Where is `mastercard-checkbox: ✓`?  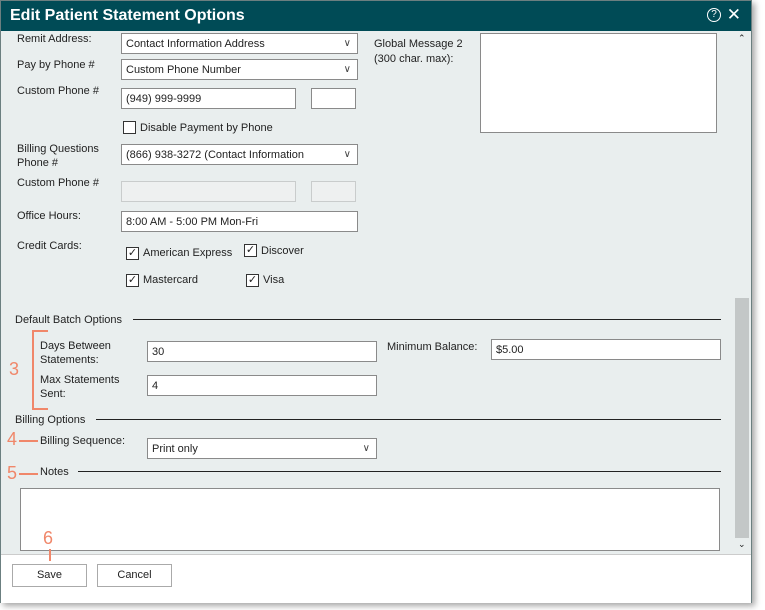 mastercard-checkbox: ✓ is located at coordinates (132, 280).